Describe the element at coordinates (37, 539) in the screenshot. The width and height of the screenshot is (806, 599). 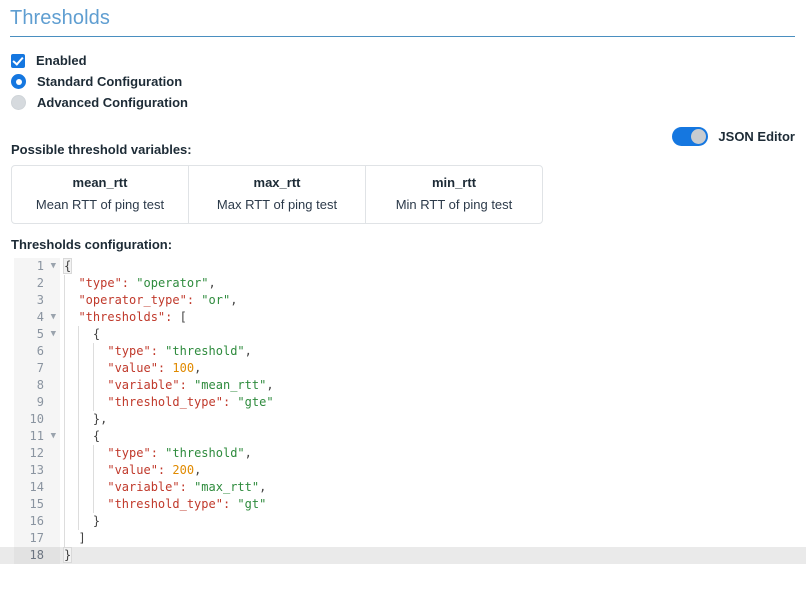
I see `line-number: 17` at that location.